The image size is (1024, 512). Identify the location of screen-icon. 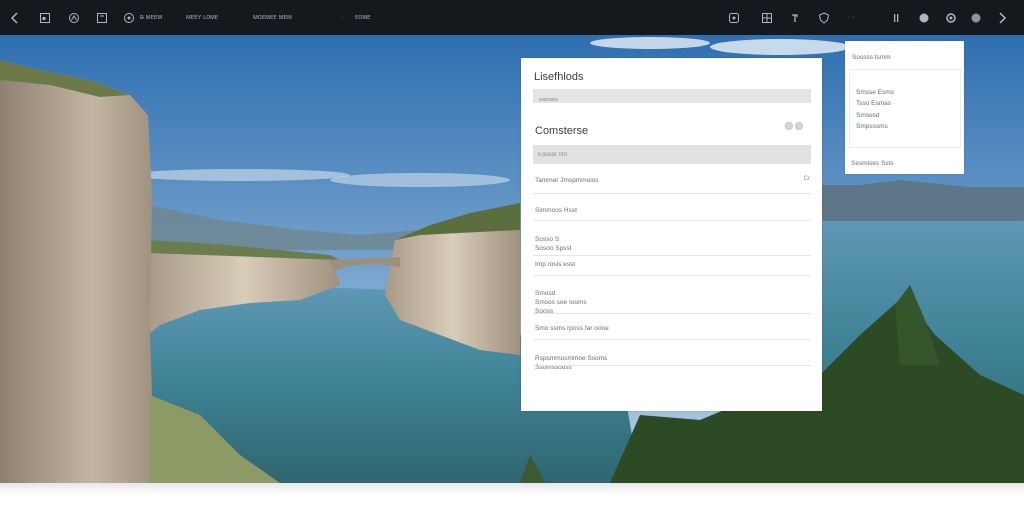
(734, 17).